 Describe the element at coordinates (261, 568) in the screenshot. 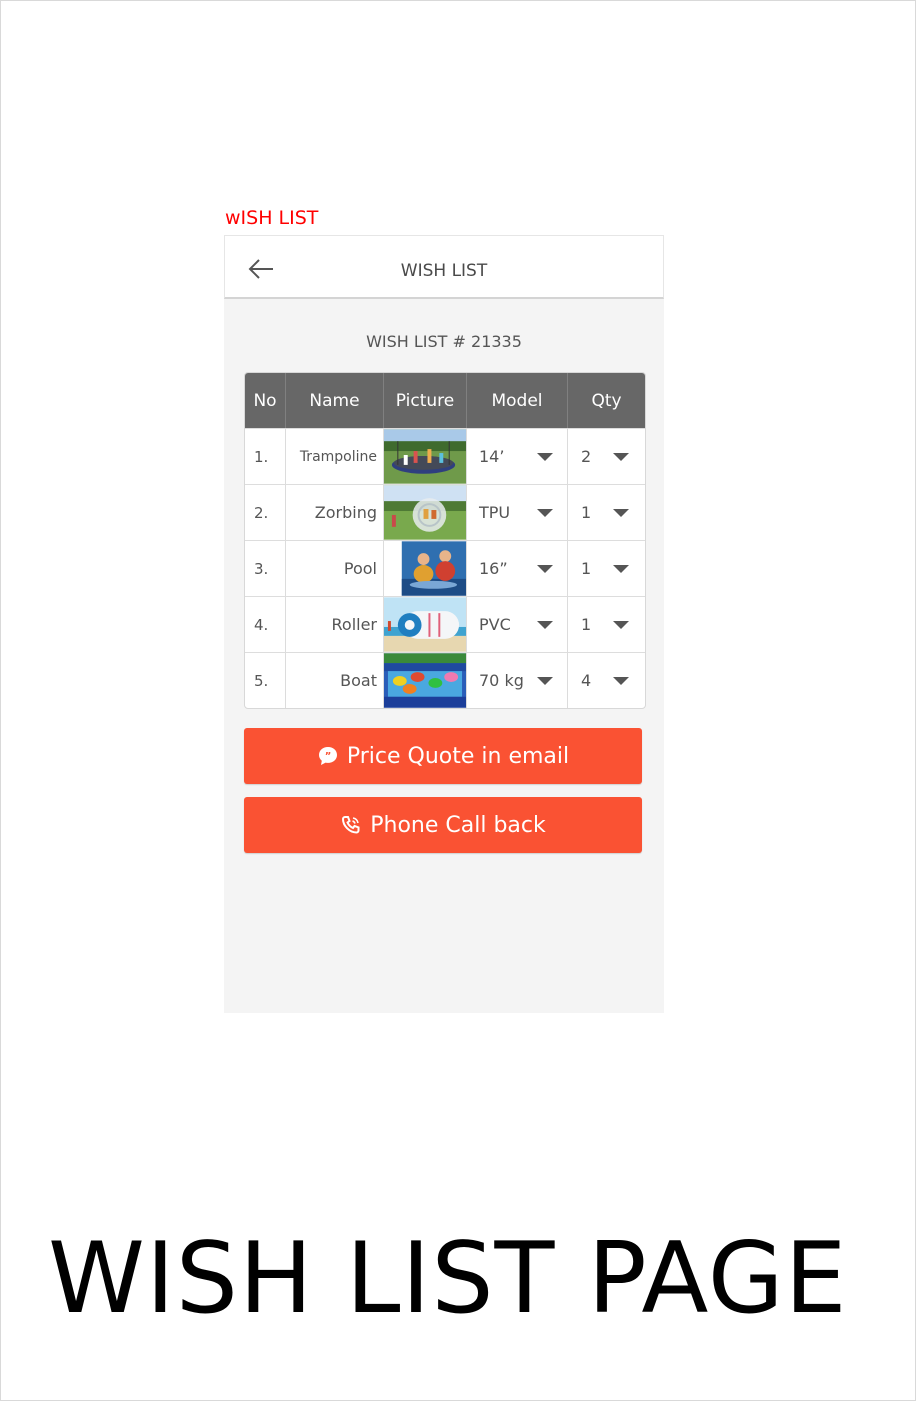

I see `row-number: 3.` at that location.